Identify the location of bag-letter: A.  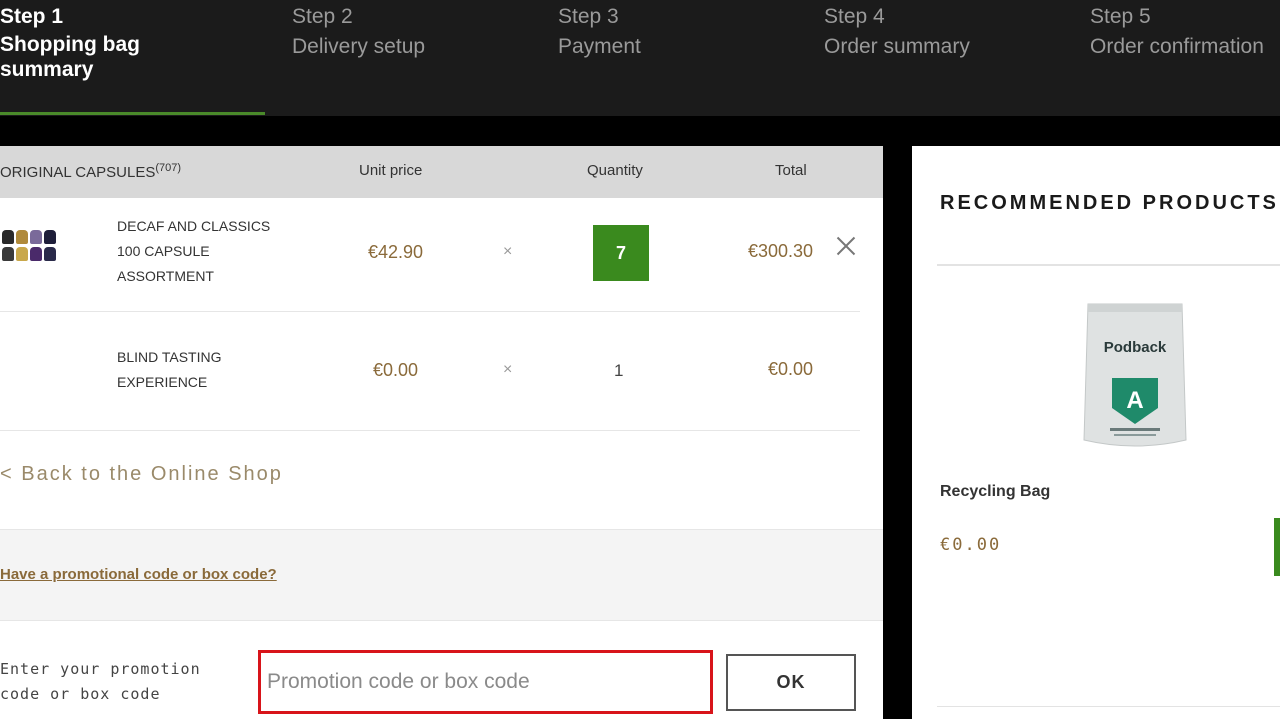
(1134, 400).